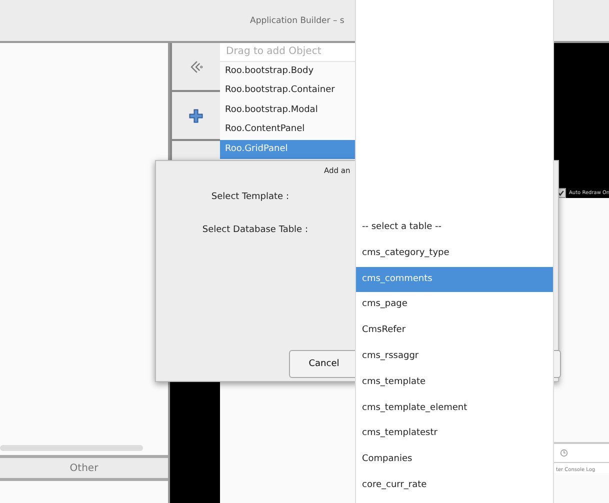 The image size is (609, 503). I want to click on dropdown-option: cms_category_type, so click(454, 253).